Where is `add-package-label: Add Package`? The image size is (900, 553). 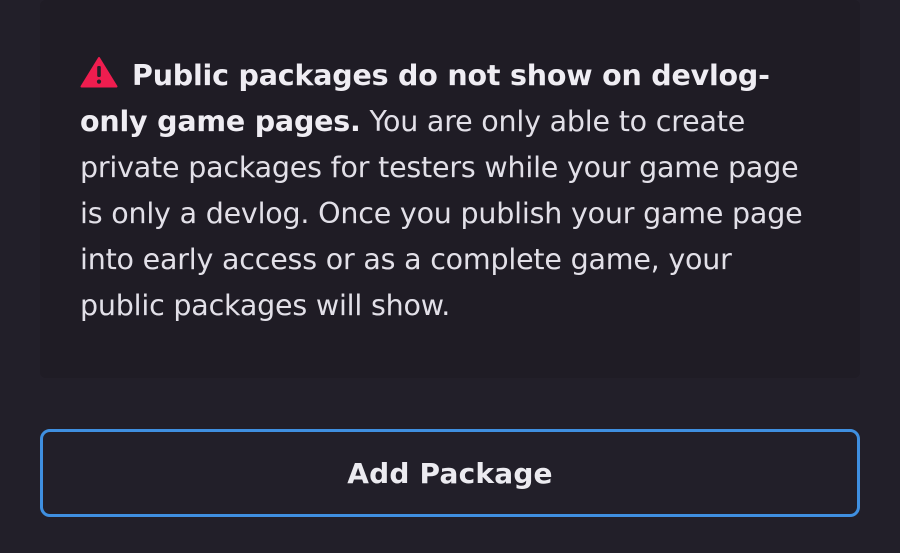 add-package-label: Add Package is located at coordinates (450, 473).